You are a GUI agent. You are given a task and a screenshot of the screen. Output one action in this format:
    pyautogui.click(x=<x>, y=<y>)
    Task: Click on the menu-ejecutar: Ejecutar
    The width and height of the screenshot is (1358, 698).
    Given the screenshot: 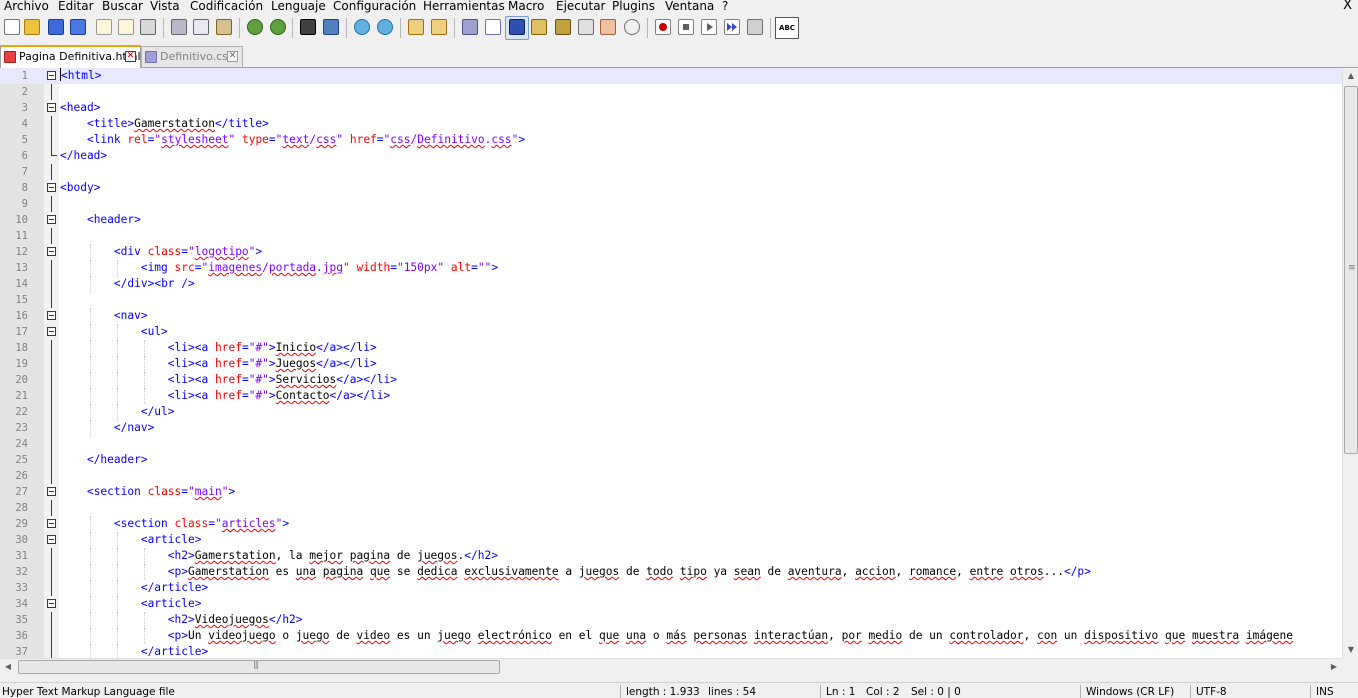 What is the action you would take?
    pyautogui.click(x=581, y=7)
    